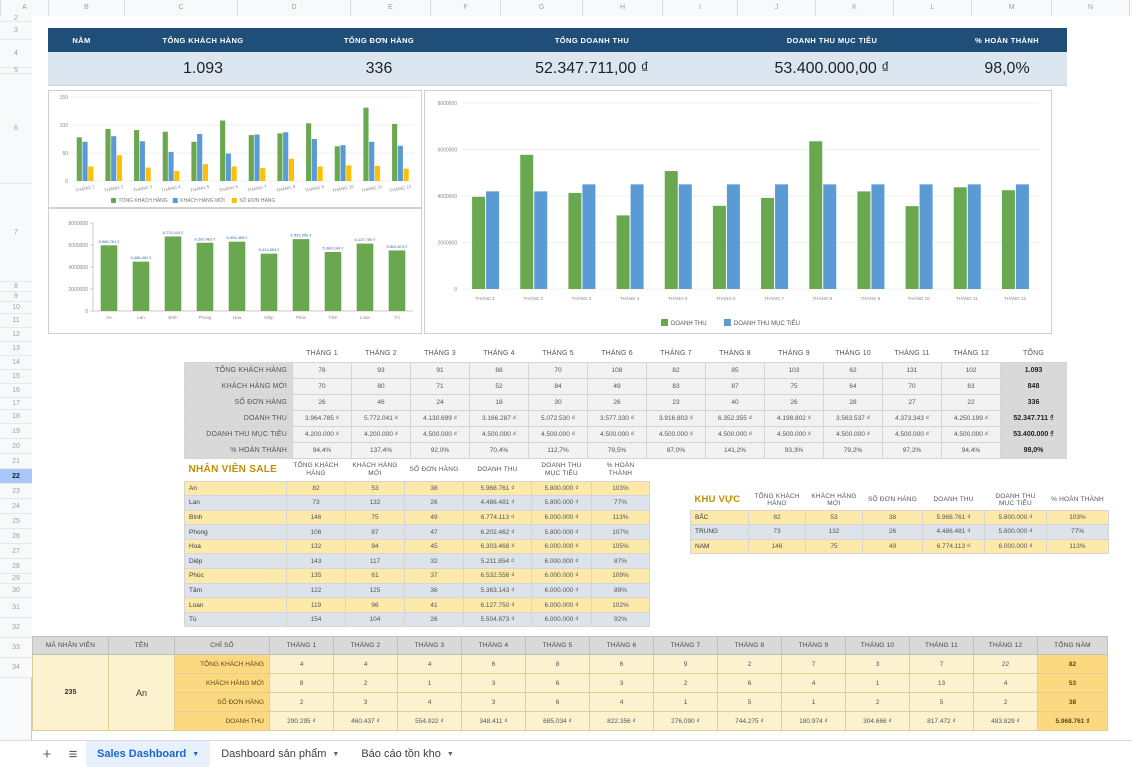 The width and height of the screenshot is (1132, 767). What do you see at coordinates (953, 517) in the screenshot?
I see `region-cell: 5.968.761 ₫` at bounding box center [953, 517].